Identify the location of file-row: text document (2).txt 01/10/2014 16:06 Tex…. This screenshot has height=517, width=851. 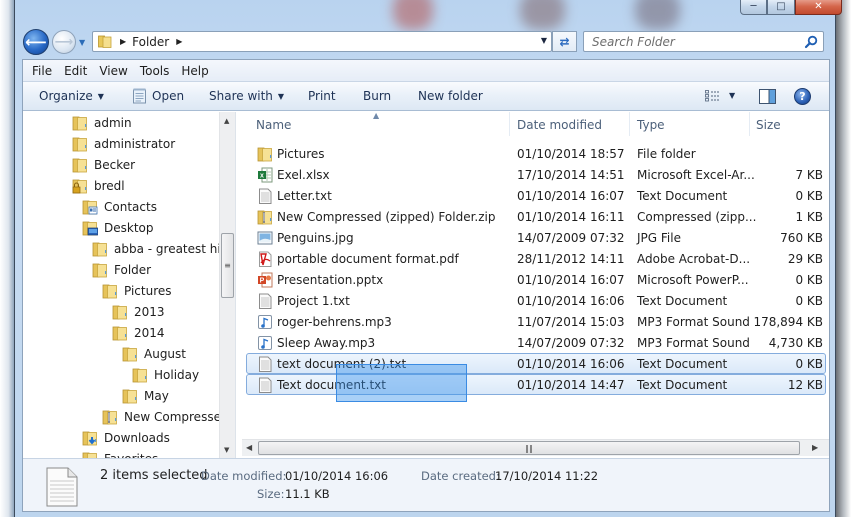
(536, 363).